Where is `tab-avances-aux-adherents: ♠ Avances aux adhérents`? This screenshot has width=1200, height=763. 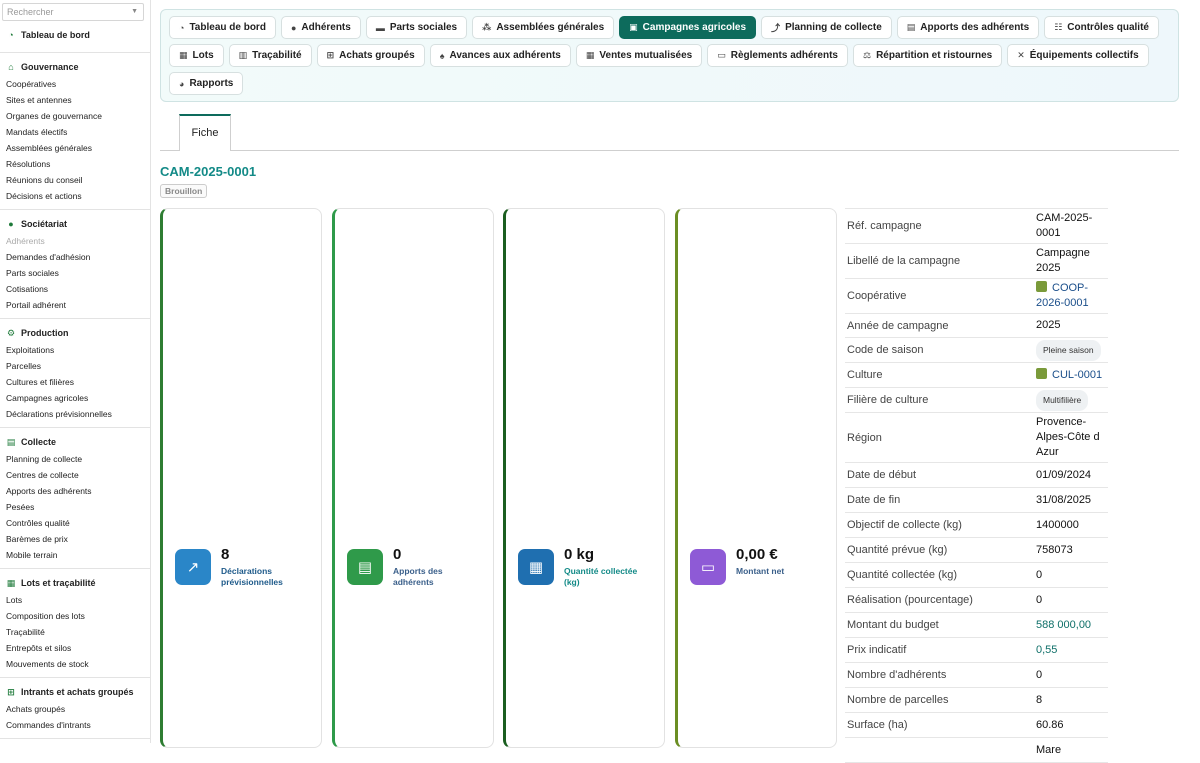
tab-avances-aux-adherents: ♠ Avances aux adhérents is located at coordinates (500, 55).